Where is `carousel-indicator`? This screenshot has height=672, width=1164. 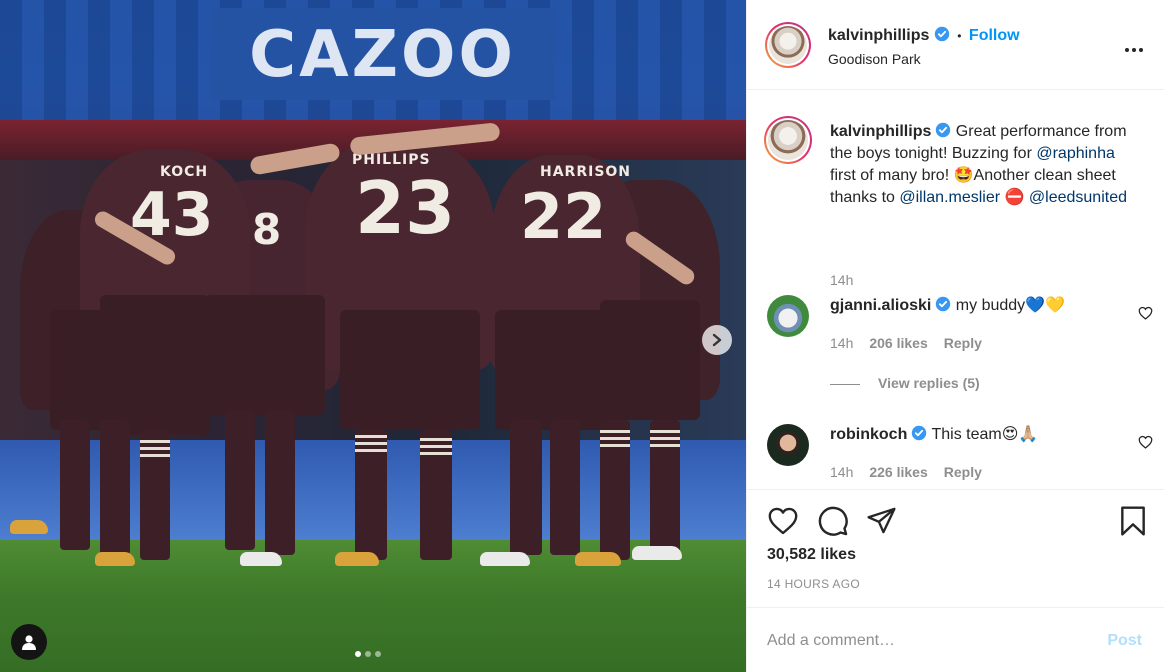 carousel-indicator is located at coordinates (368, 654).